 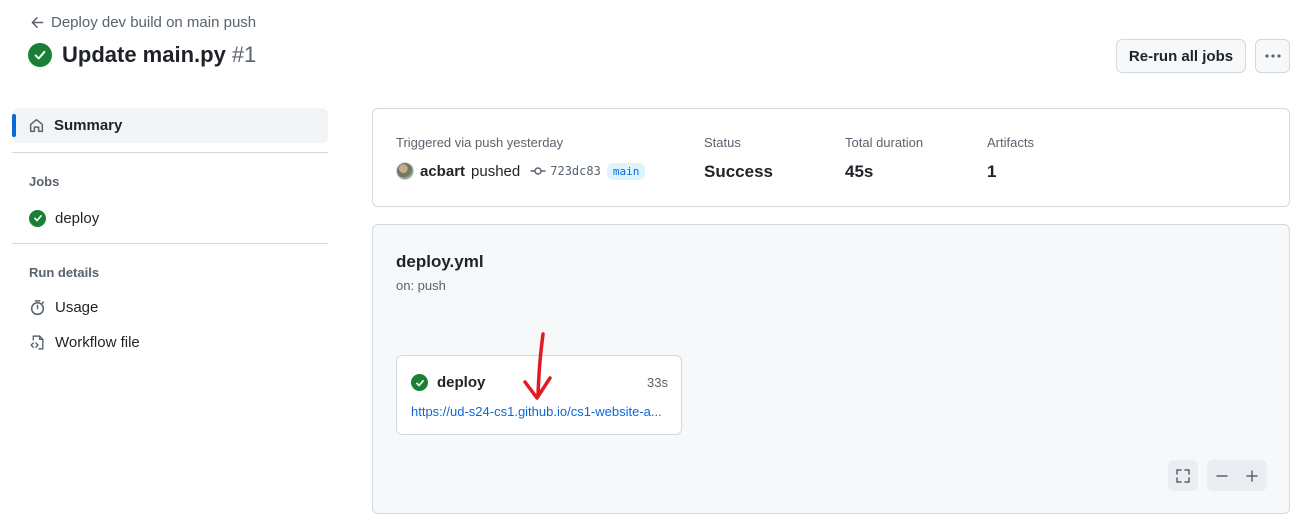 I want to click on commit-link: 723dc83, so click(x=565, y=171).